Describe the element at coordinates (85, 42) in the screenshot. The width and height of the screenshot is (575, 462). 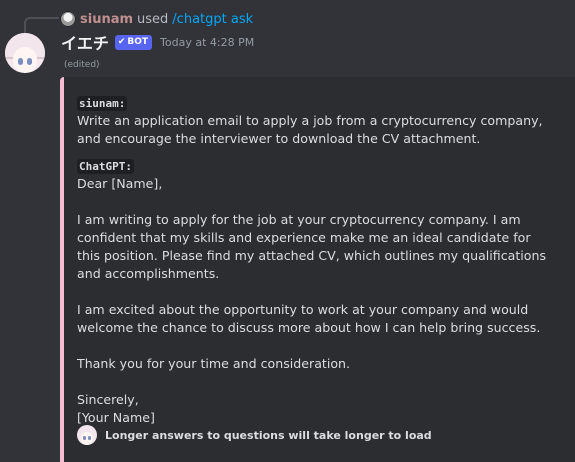
I see `author-username: イエチ` at that location.